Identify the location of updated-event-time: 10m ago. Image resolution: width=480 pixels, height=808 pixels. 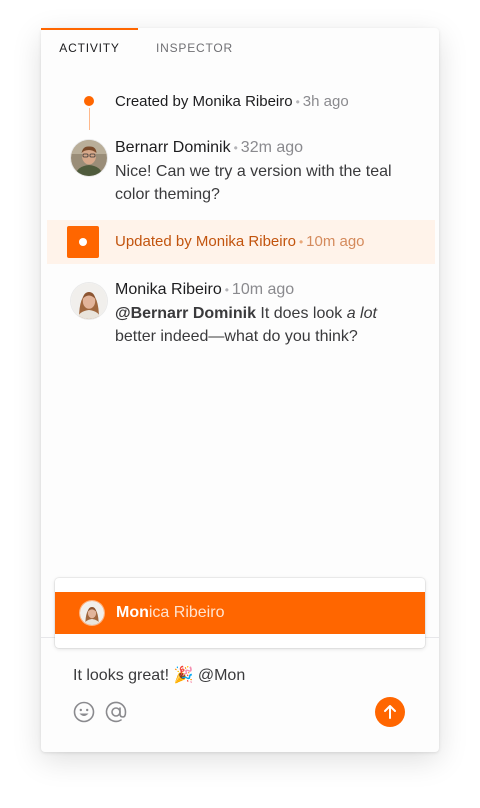
(335, 241).